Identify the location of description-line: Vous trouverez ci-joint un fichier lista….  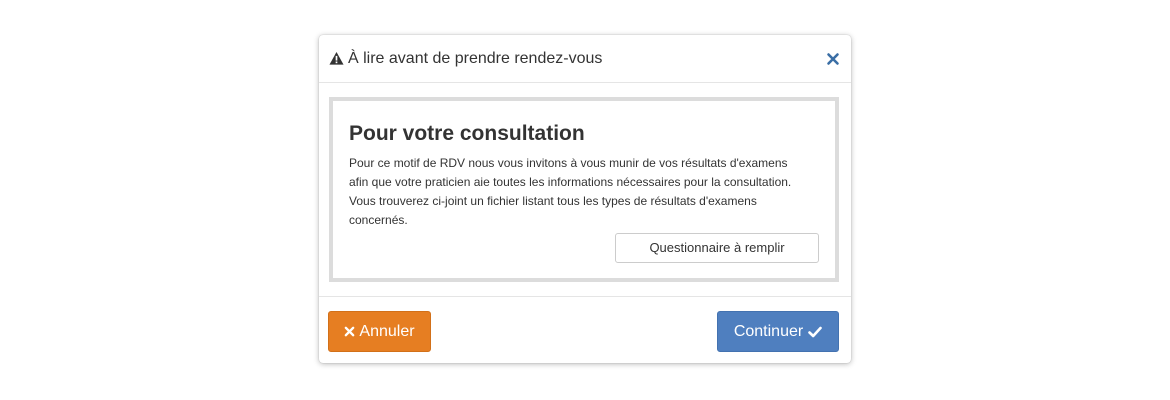
(553, 201).